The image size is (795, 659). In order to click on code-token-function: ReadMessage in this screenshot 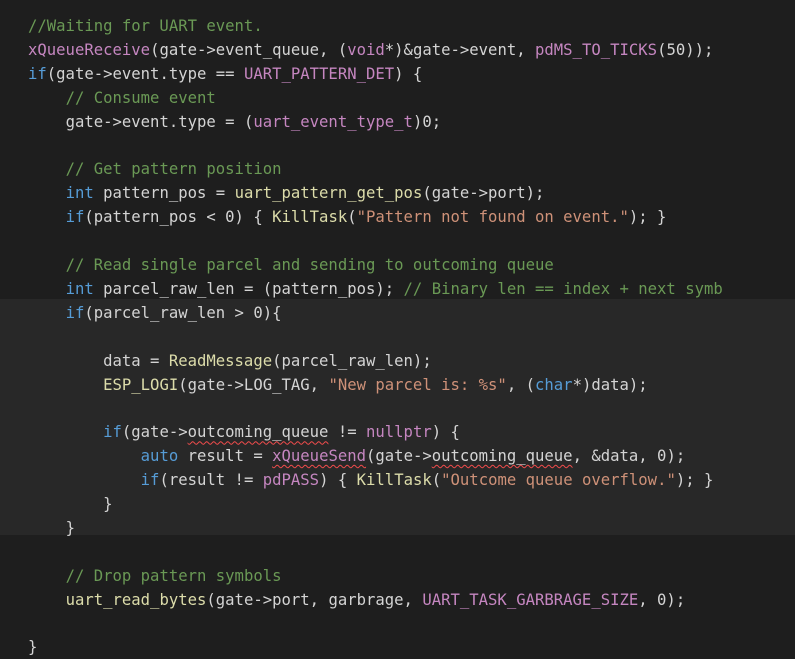, I will do `click(220, 360)`.